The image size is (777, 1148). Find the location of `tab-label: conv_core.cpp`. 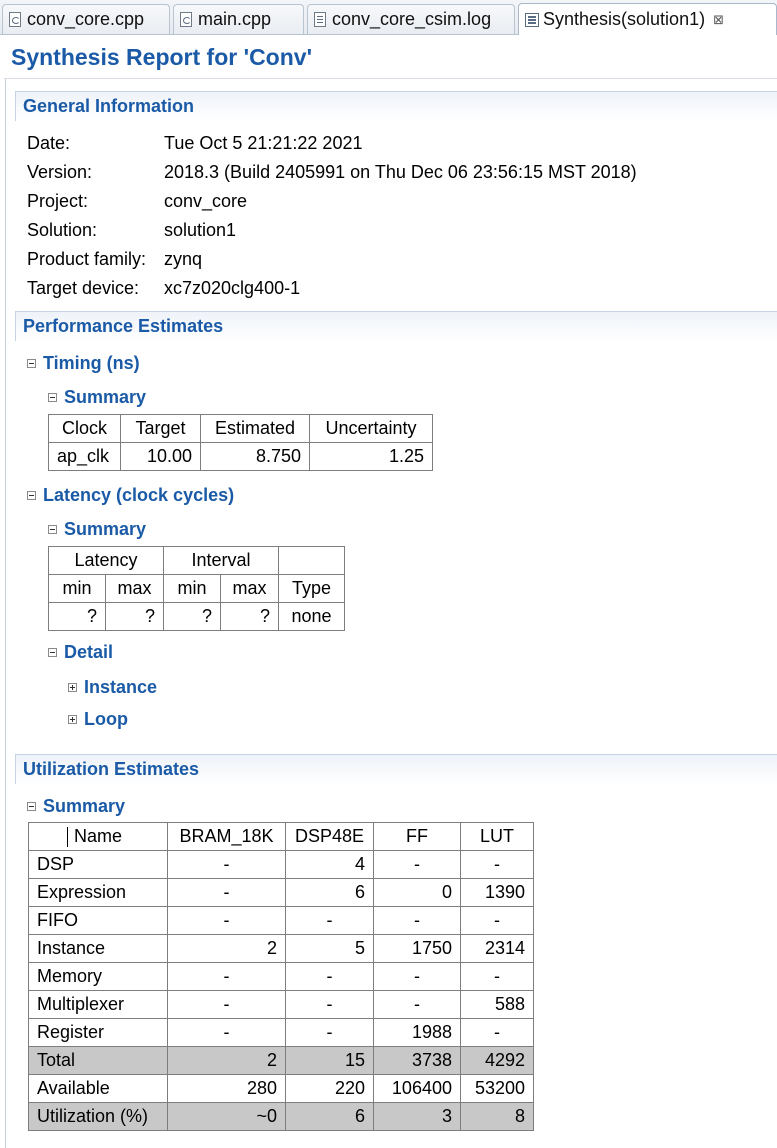

tab-label: conv_core.cpp is located at coordinates (86, 19).